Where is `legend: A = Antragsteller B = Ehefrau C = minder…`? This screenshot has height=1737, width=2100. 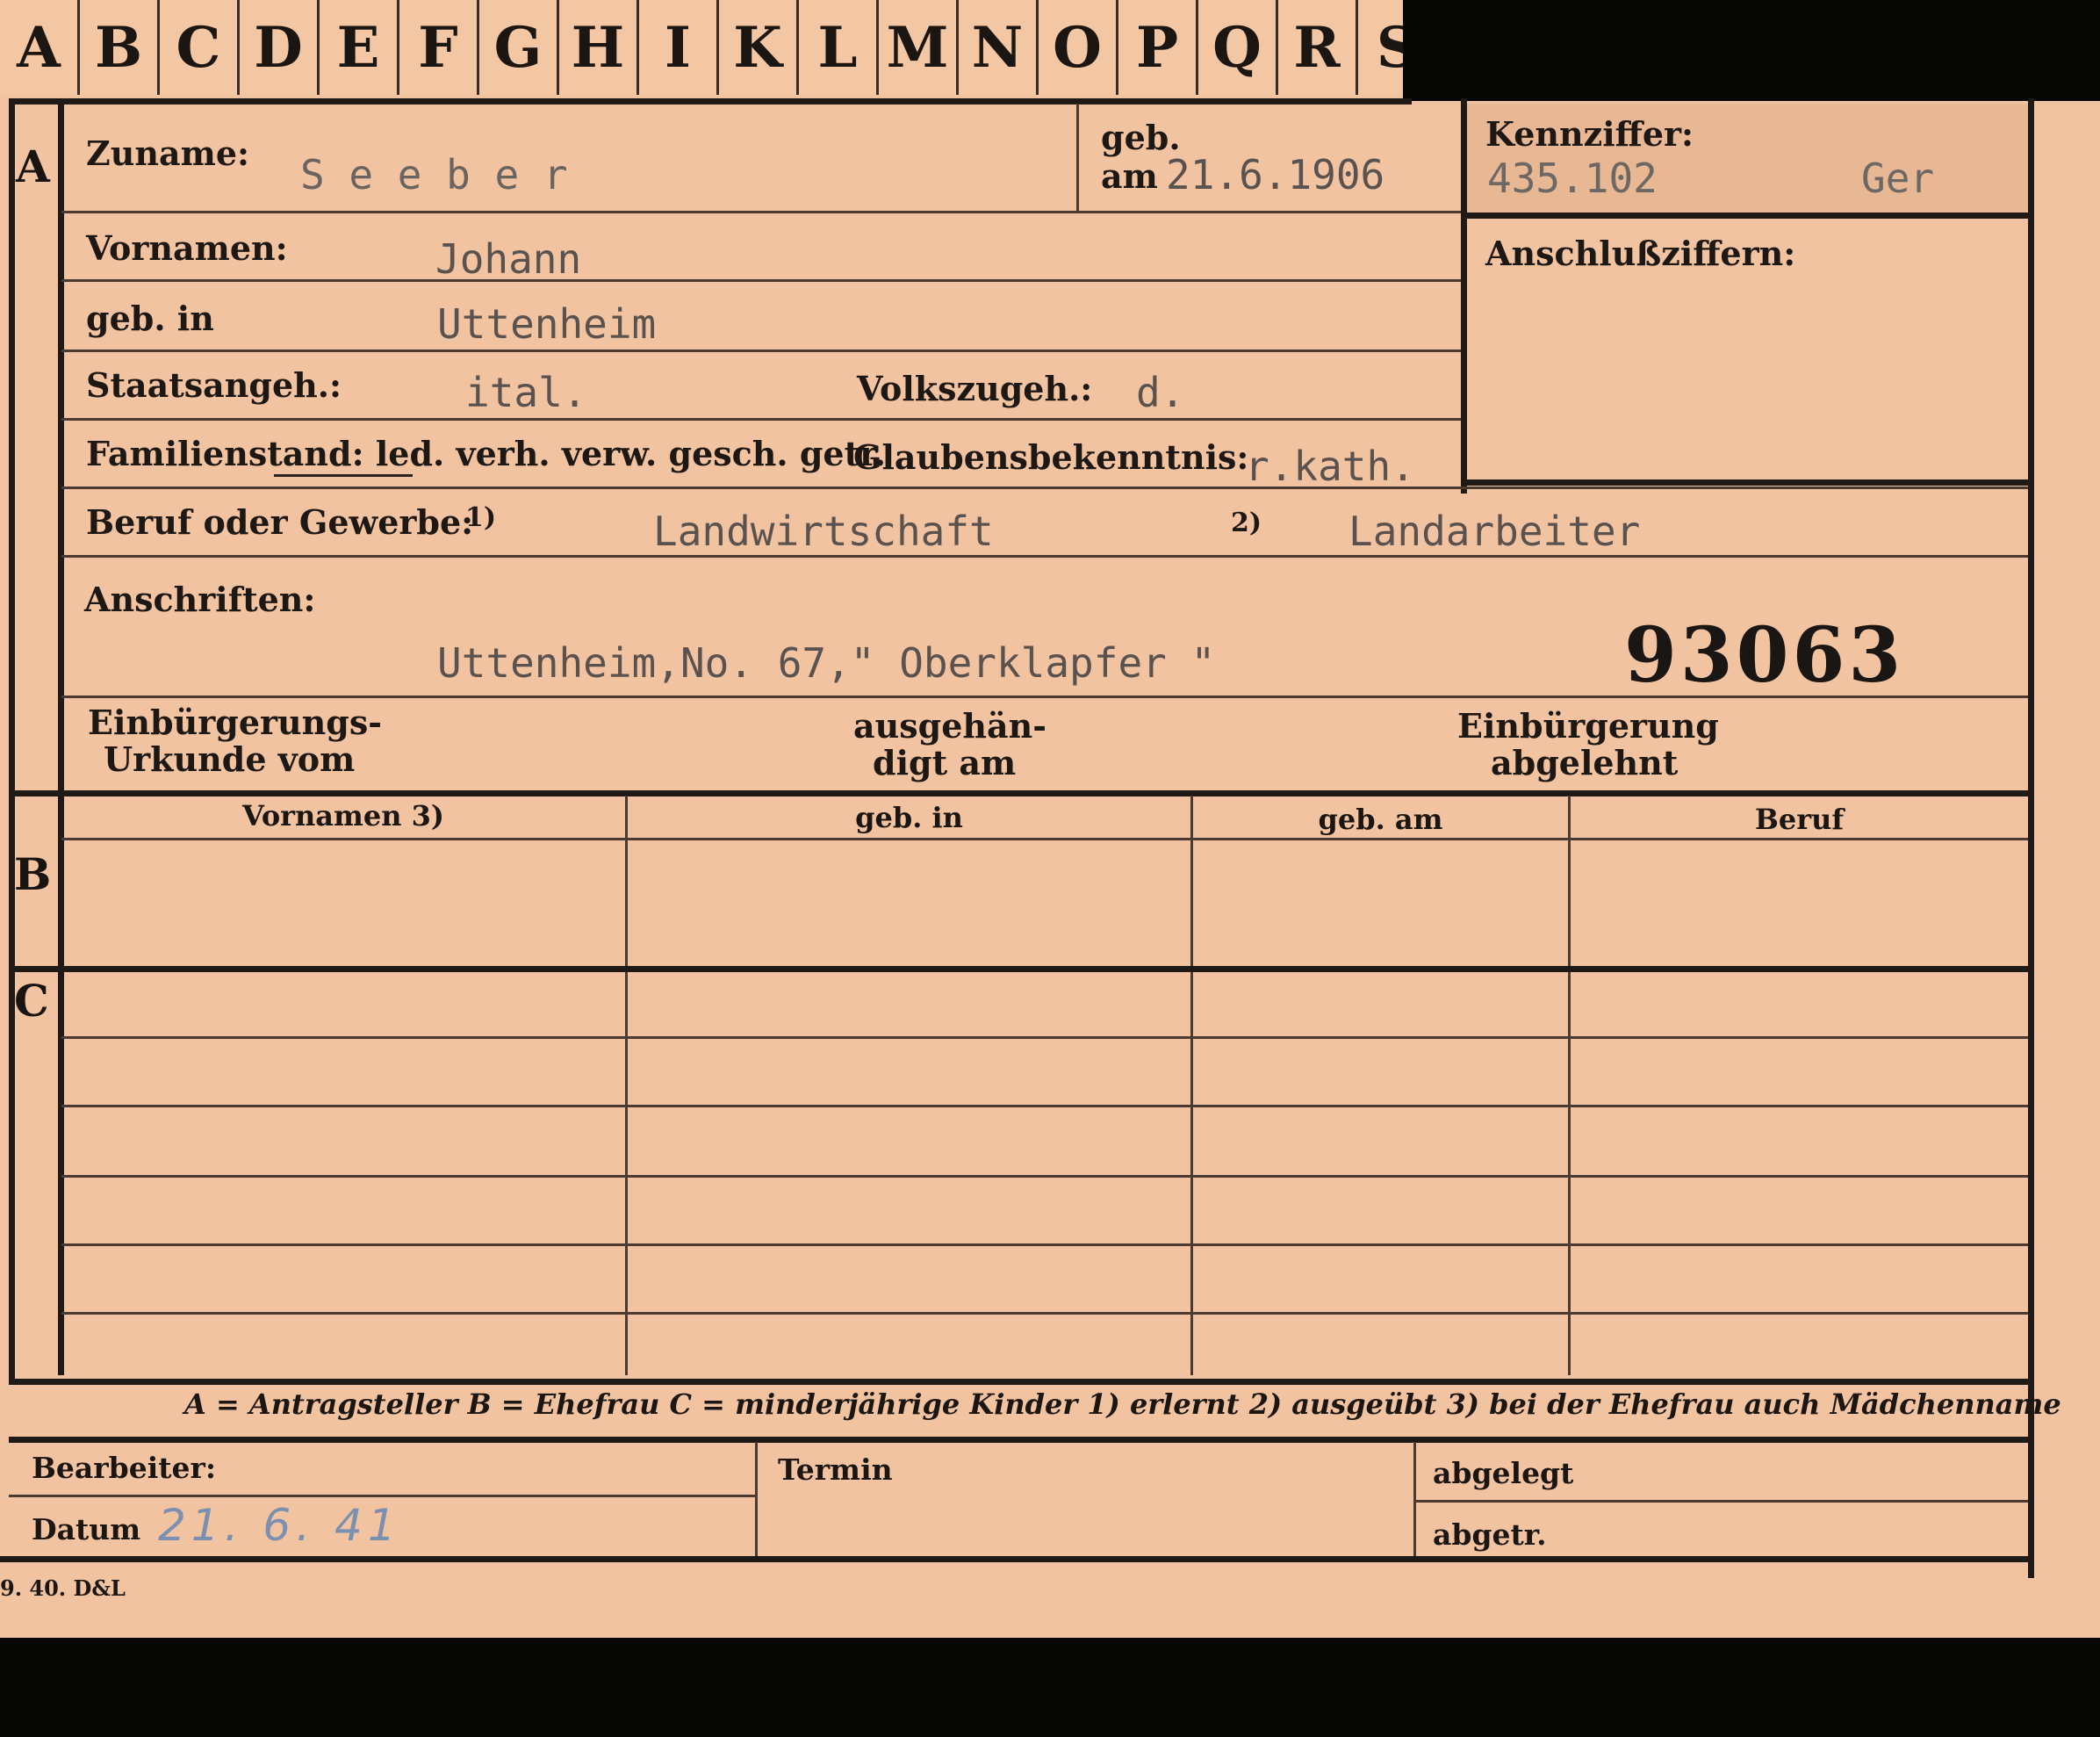 legend: A = Antragsteller B = Ehefrau C = minder… is located at coordinates (1122, 1404).